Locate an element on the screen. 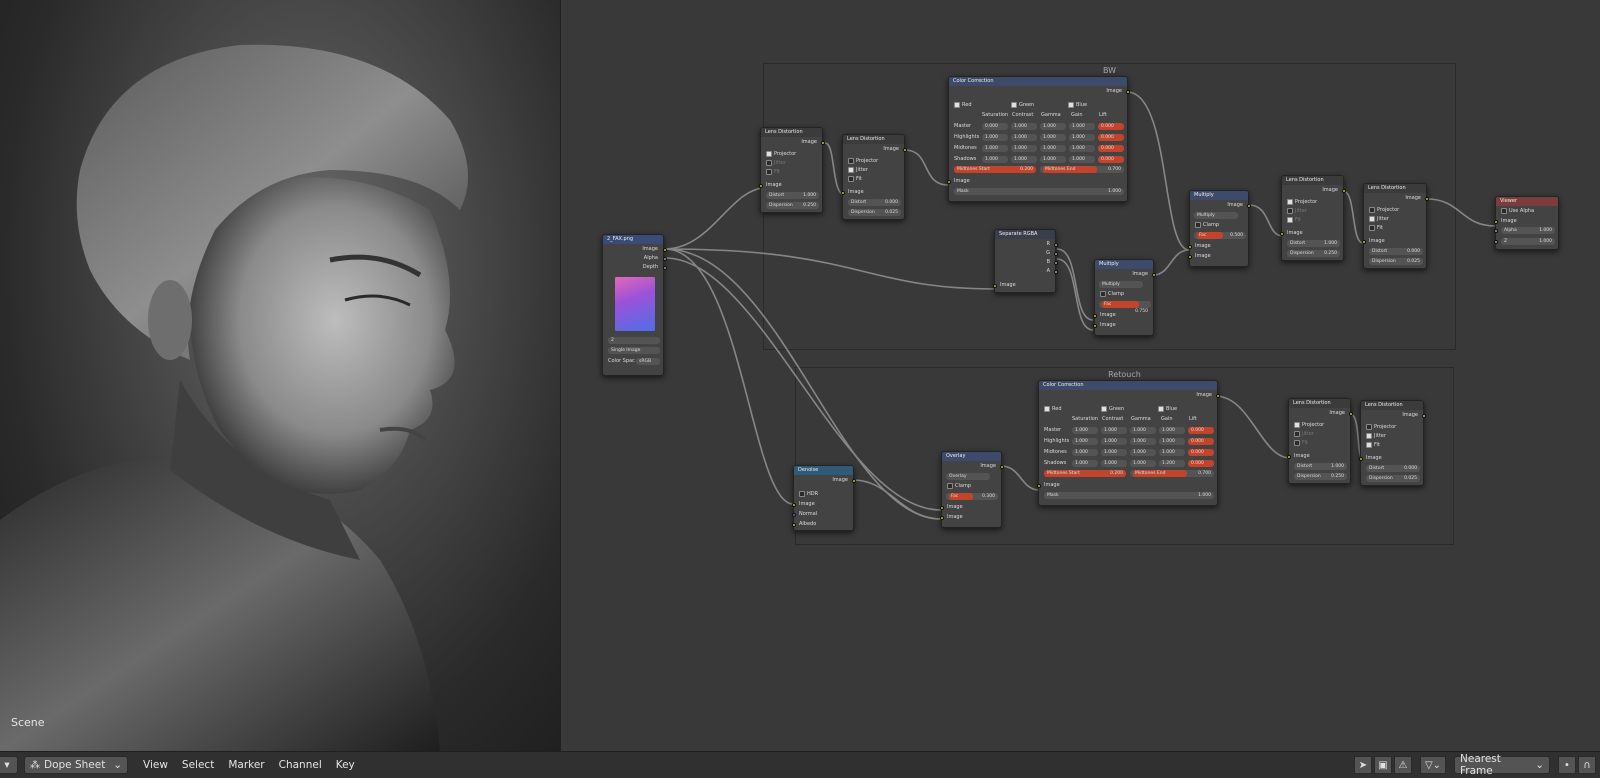  socket-r is located at coordinates (1056, 245).